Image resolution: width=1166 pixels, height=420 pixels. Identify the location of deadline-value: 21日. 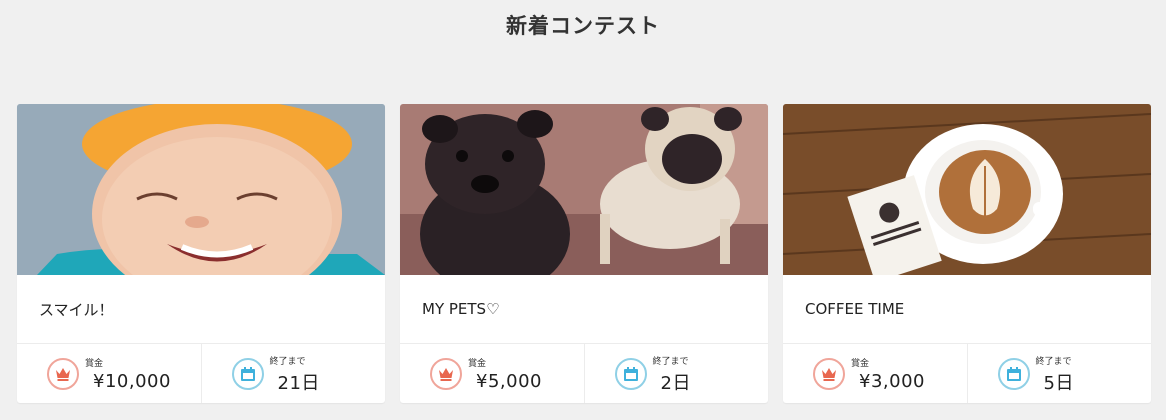
(298, 383).